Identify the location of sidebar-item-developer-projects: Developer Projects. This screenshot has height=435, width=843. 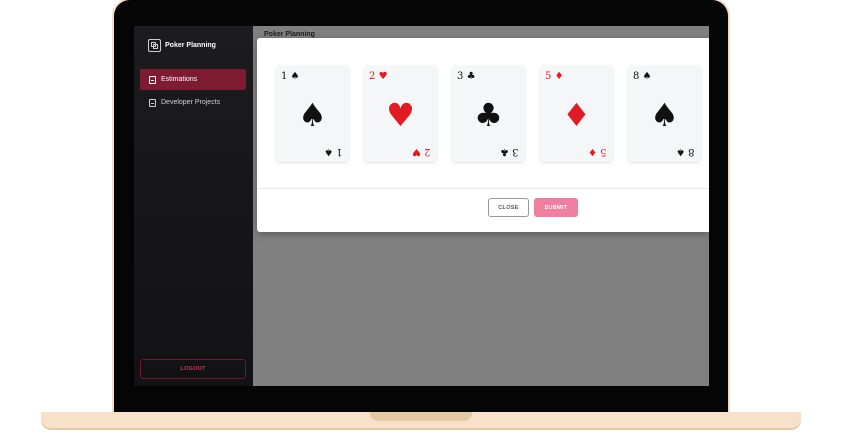
(193, 102).